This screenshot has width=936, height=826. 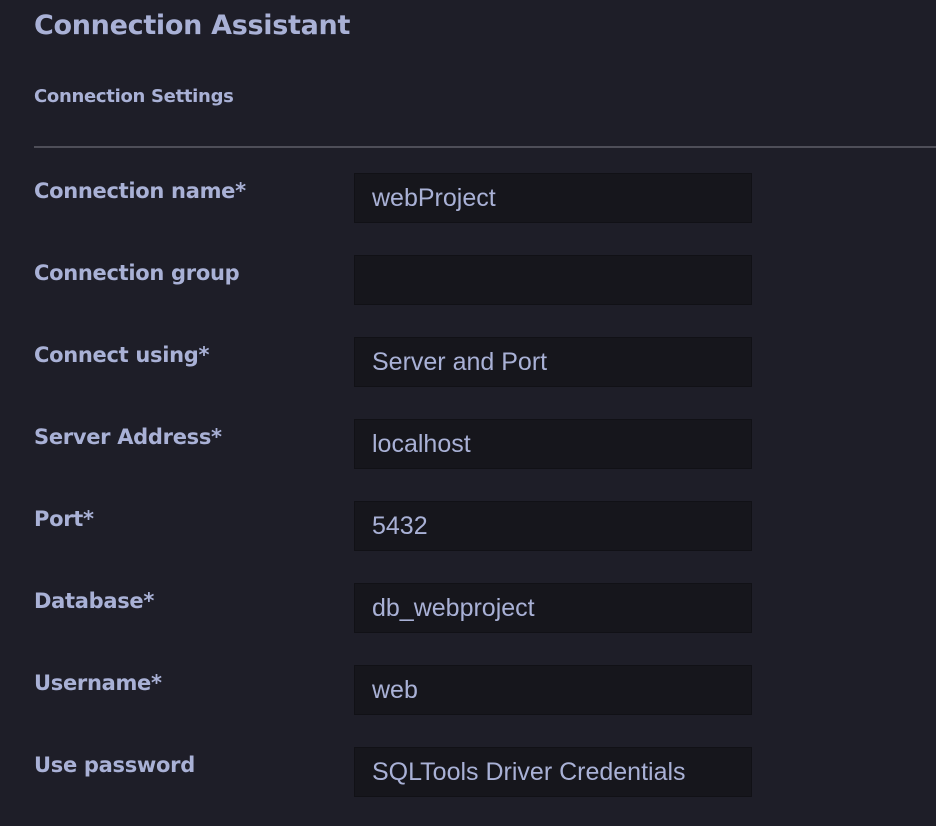 What do you see at coordinates (64, 519) in the screenshot?
I see `port-label: Port*` at bounding box center [64, 519].